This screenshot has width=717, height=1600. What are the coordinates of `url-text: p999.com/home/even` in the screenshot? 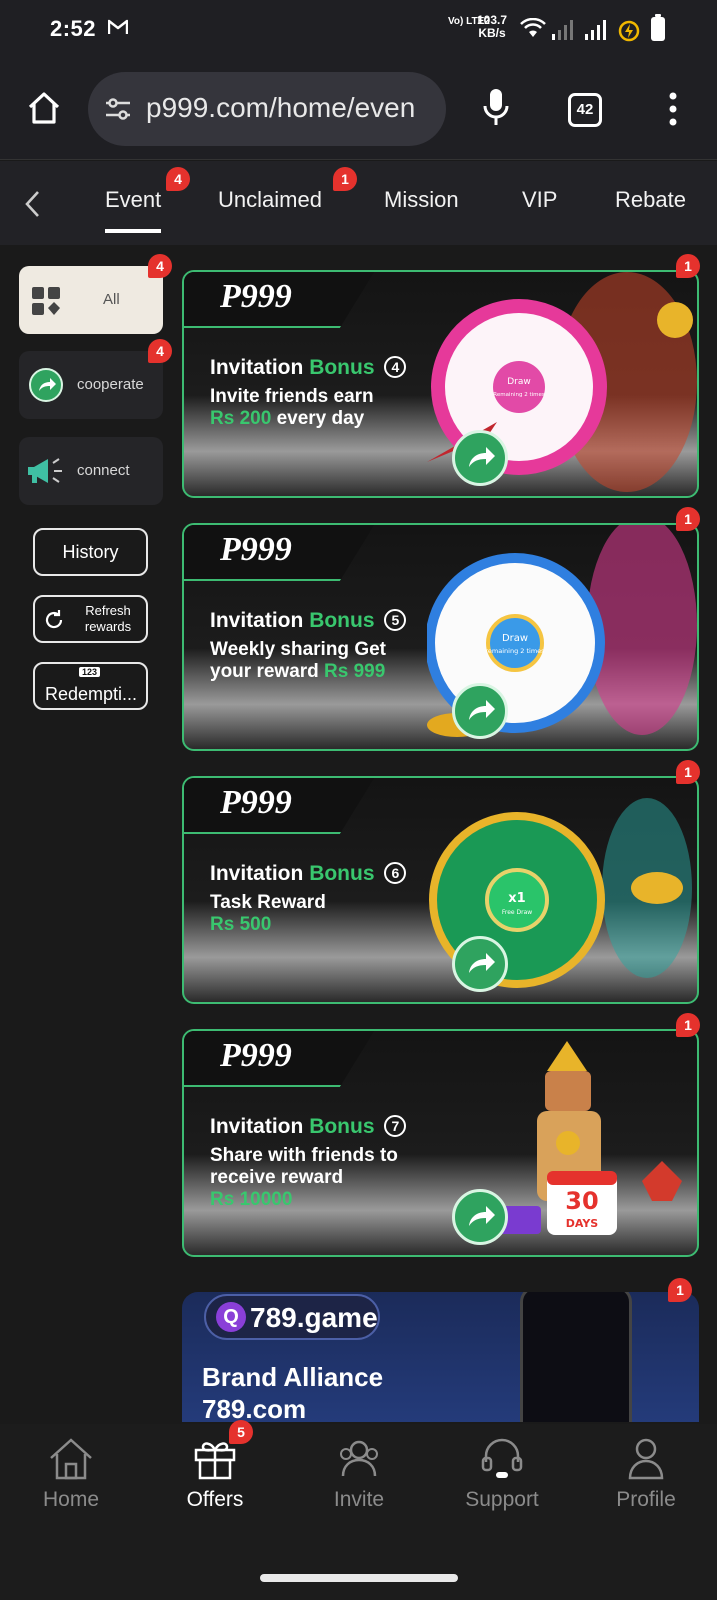 It's located at (291, 108).